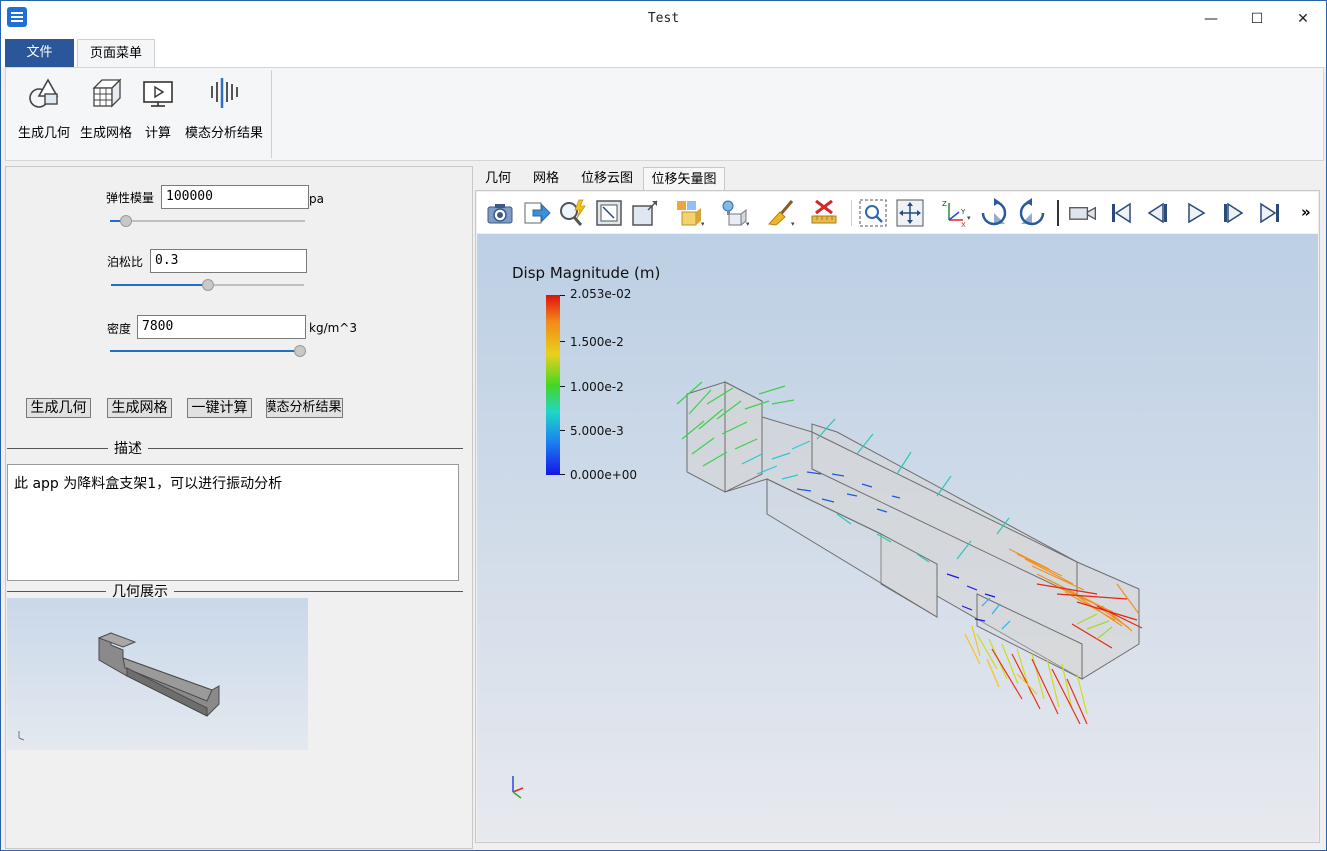  What do you see at coordinates (851, 213) in the screenshot?
I see `toolbar-separator` at bounding box center [851, 213].